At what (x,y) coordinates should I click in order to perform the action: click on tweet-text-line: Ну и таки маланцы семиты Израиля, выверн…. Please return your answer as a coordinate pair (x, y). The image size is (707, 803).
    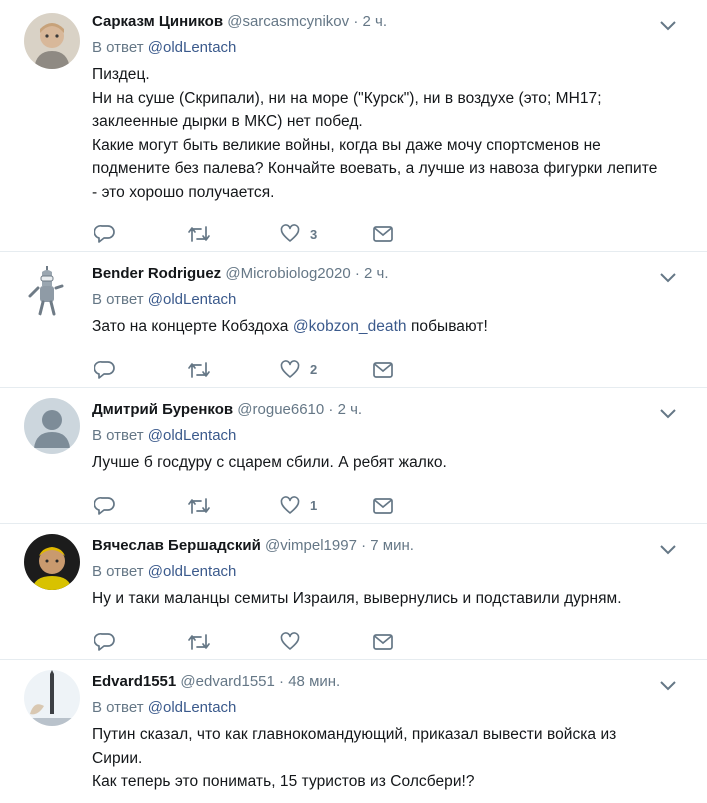
    Looking at the image, I should click on (357, 598).